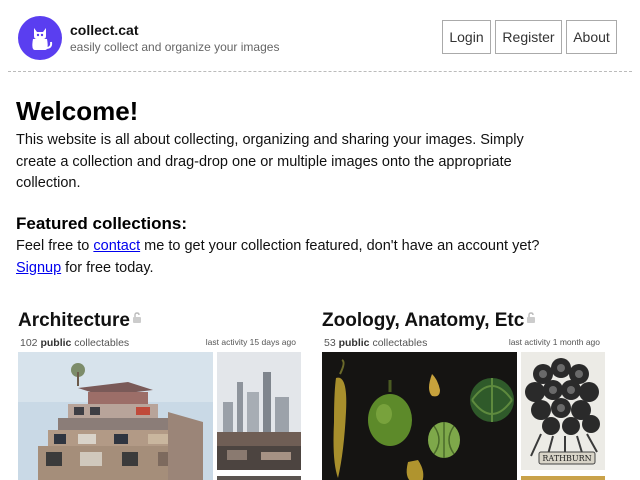 The image size is (640, 480). What do you see at coordinates (528, 37) in the screenshot?
I see `register-button: Register` at bounding box center [528, 37].